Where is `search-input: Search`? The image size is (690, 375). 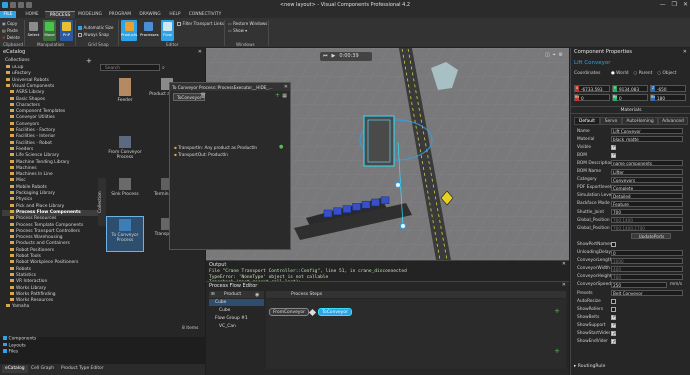 search-input: Search is located at coordinates (130, 67).